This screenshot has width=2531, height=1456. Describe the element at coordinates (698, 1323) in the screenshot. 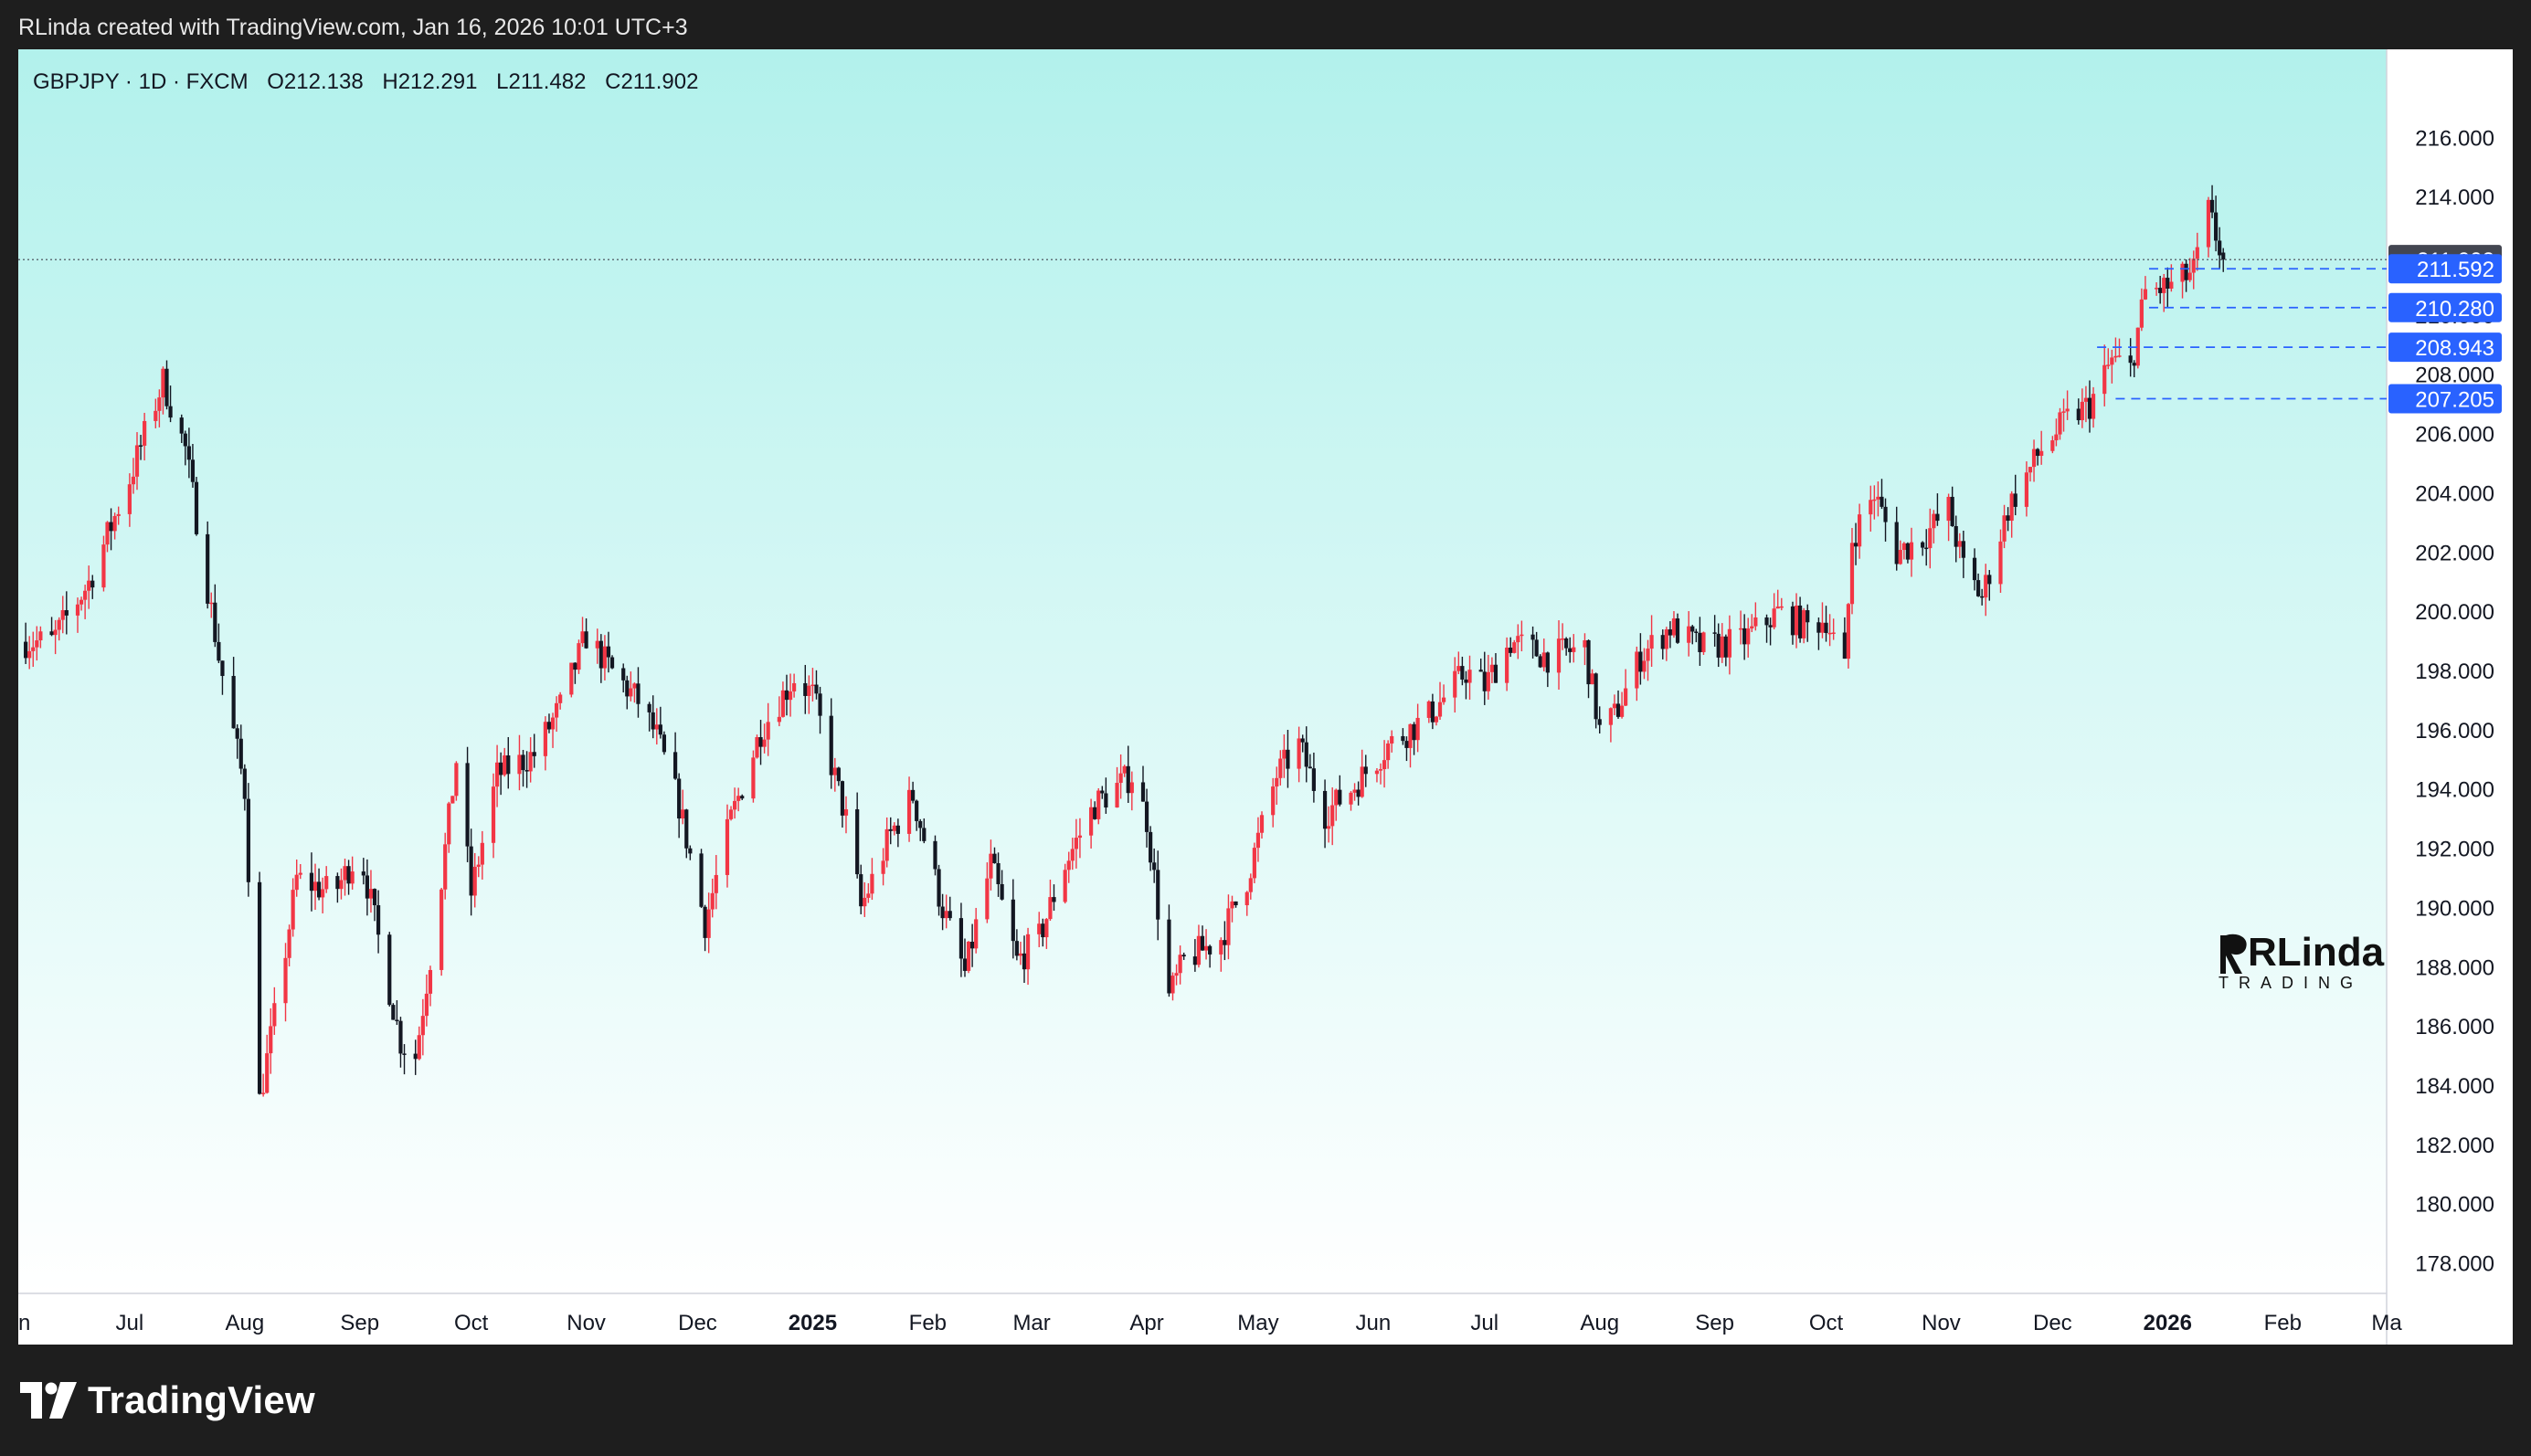

I see `time-tick-label: Dec` at that location.